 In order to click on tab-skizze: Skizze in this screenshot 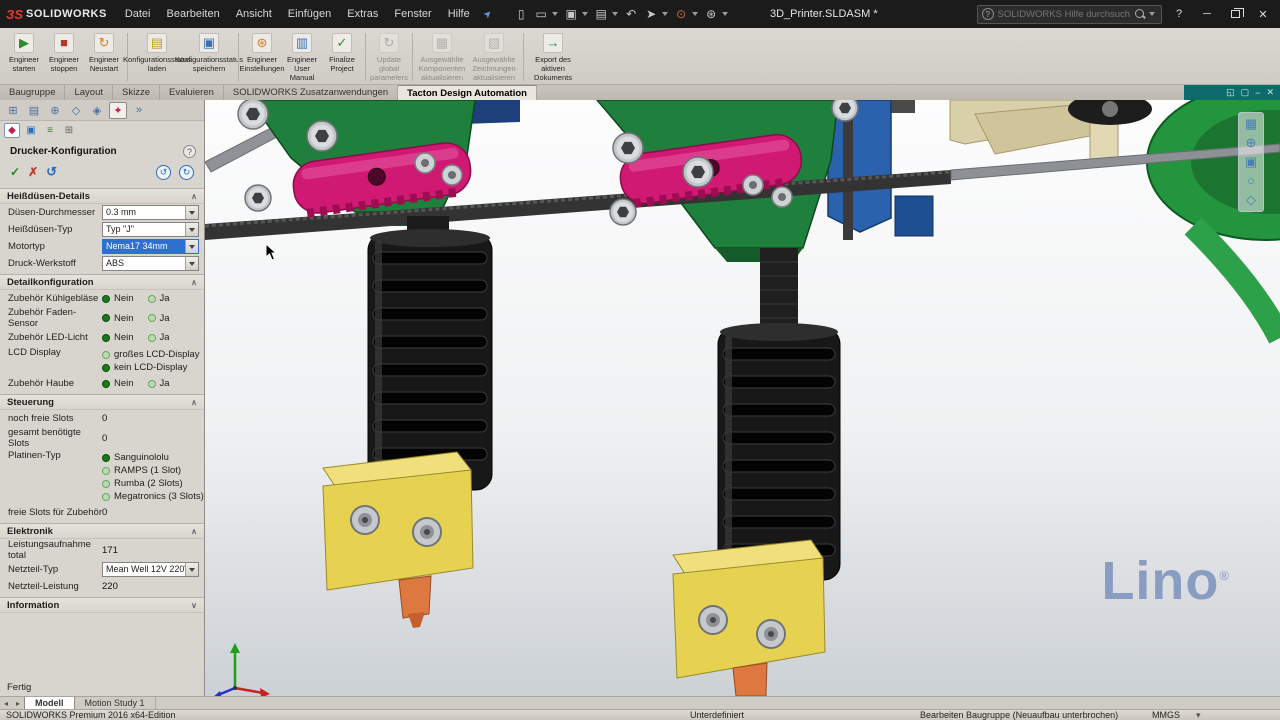, I will do `click(136, 92)`.